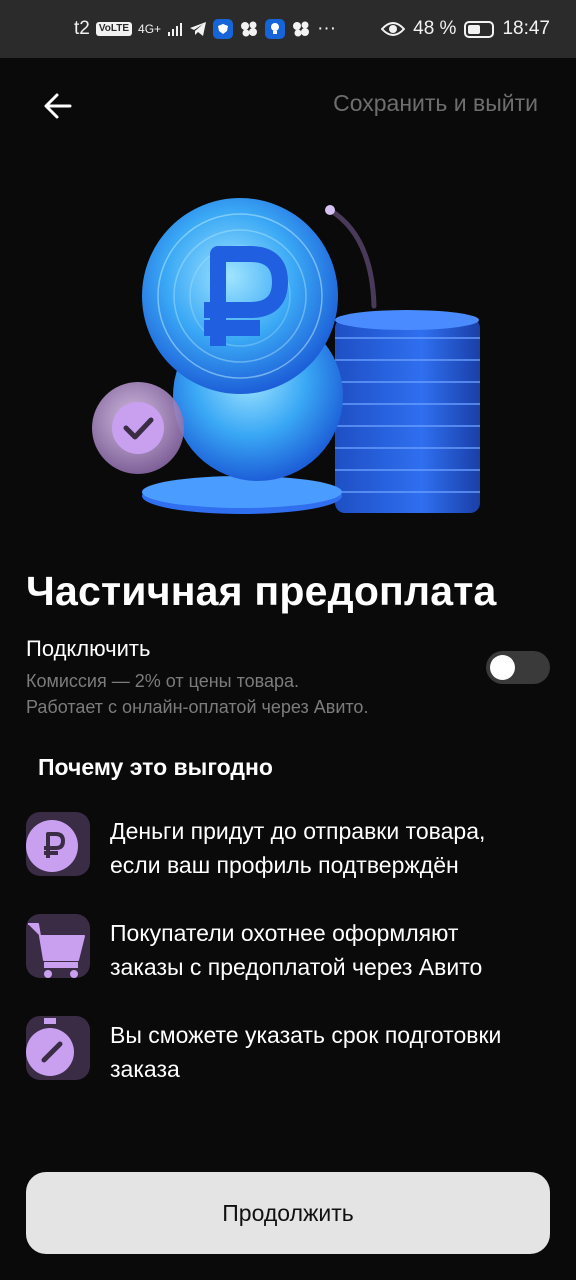  I want to click on battery-percent: 48 %, so click(435, 28).